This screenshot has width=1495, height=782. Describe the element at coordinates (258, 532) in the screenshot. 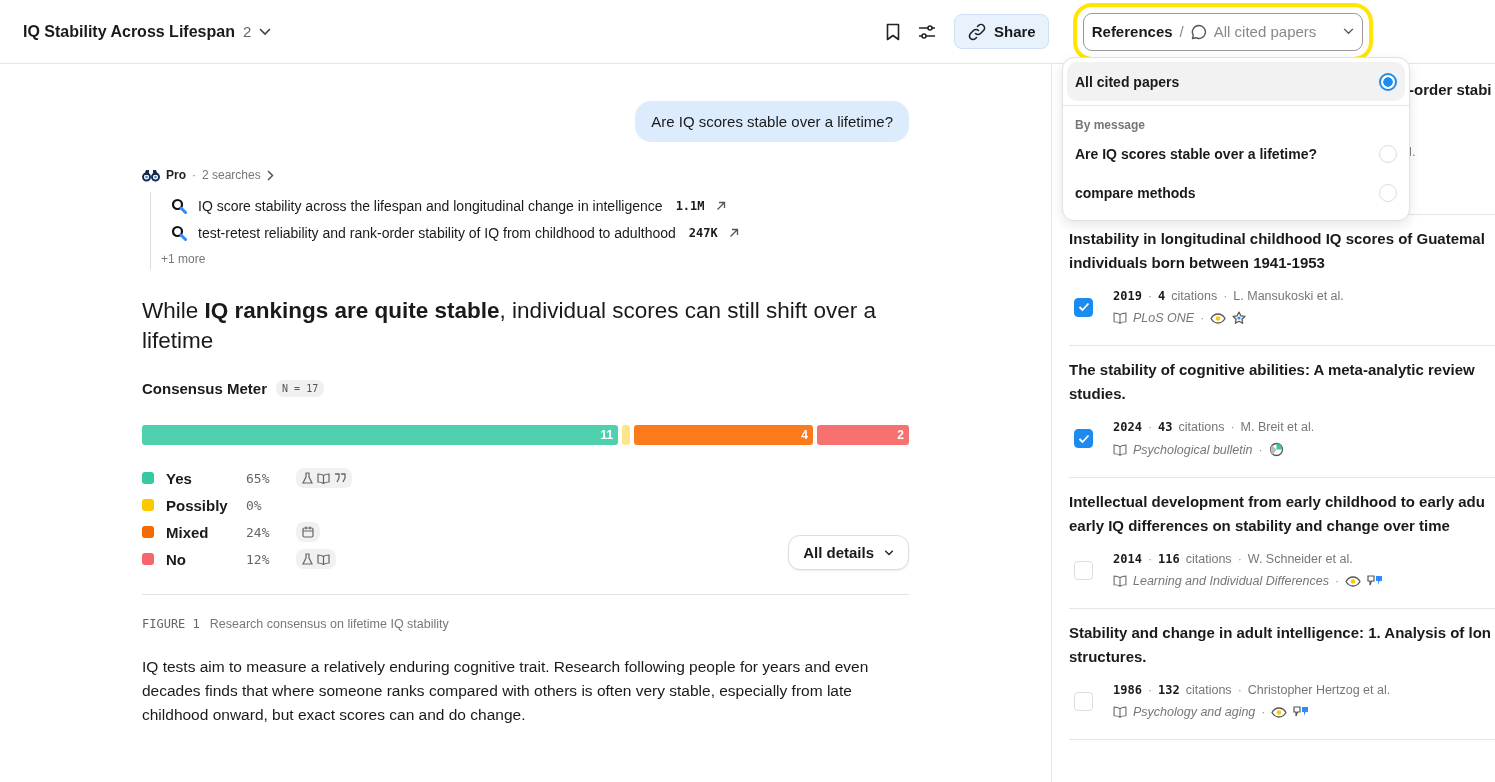

I see `legend-percent: 24%` at that location.